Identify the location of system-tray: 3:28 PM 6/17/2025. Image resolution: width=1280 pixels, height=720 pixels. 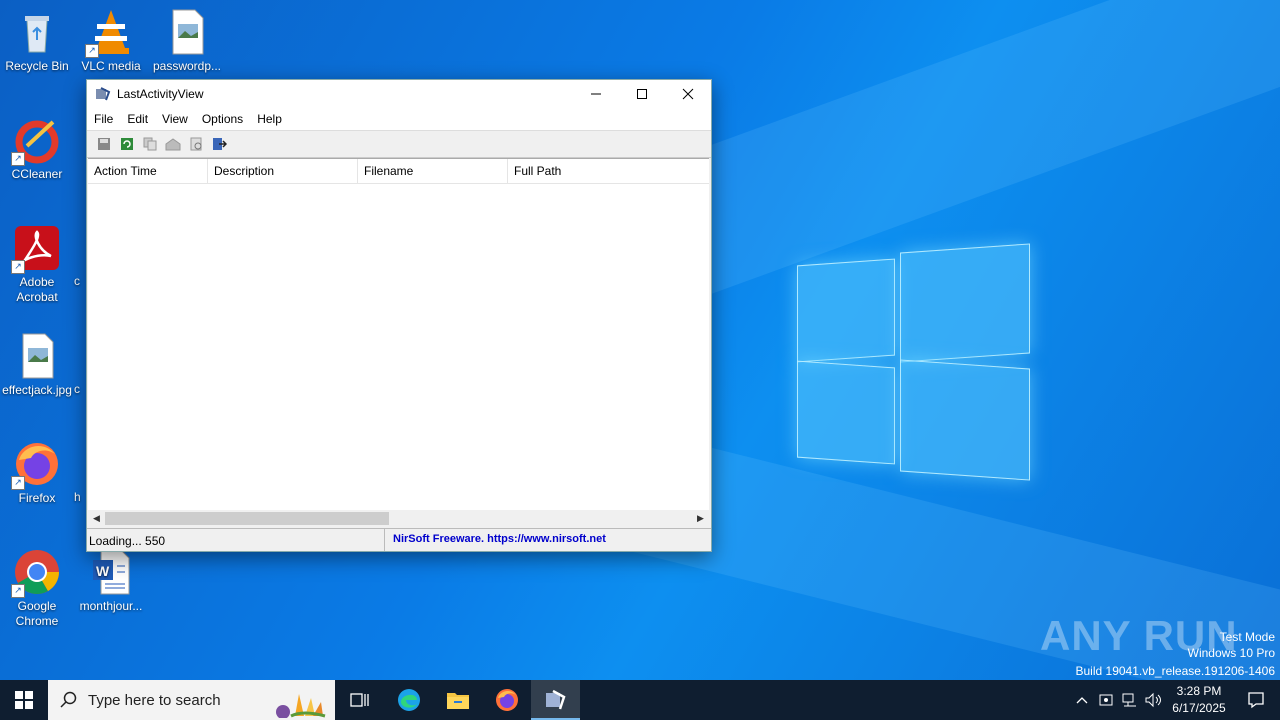
(1175, 700).